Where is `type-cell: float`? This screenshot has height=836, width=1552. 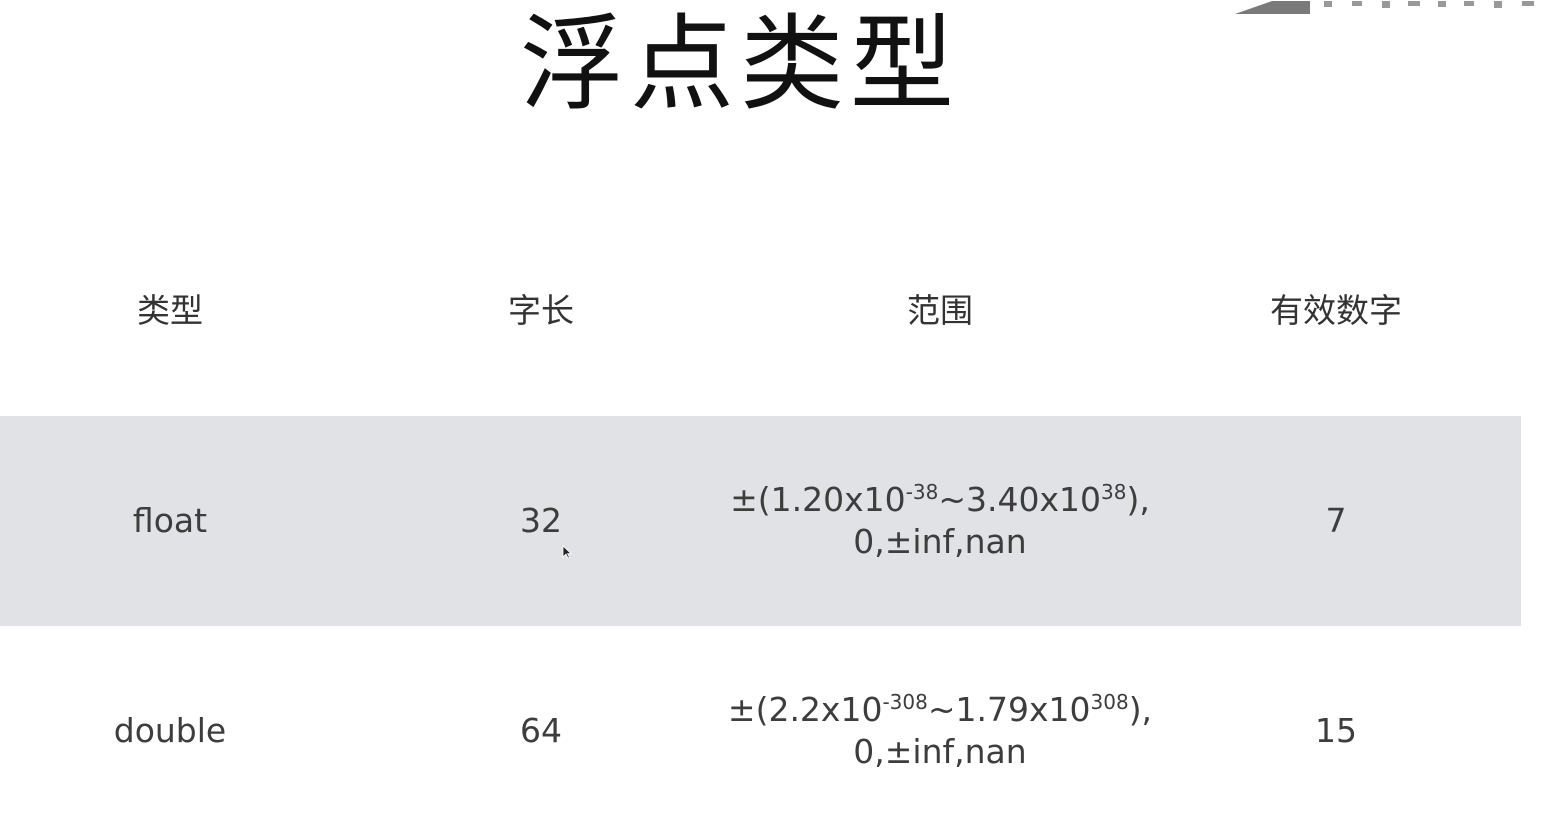
type-cell: float is located at coordinates (170, 520).